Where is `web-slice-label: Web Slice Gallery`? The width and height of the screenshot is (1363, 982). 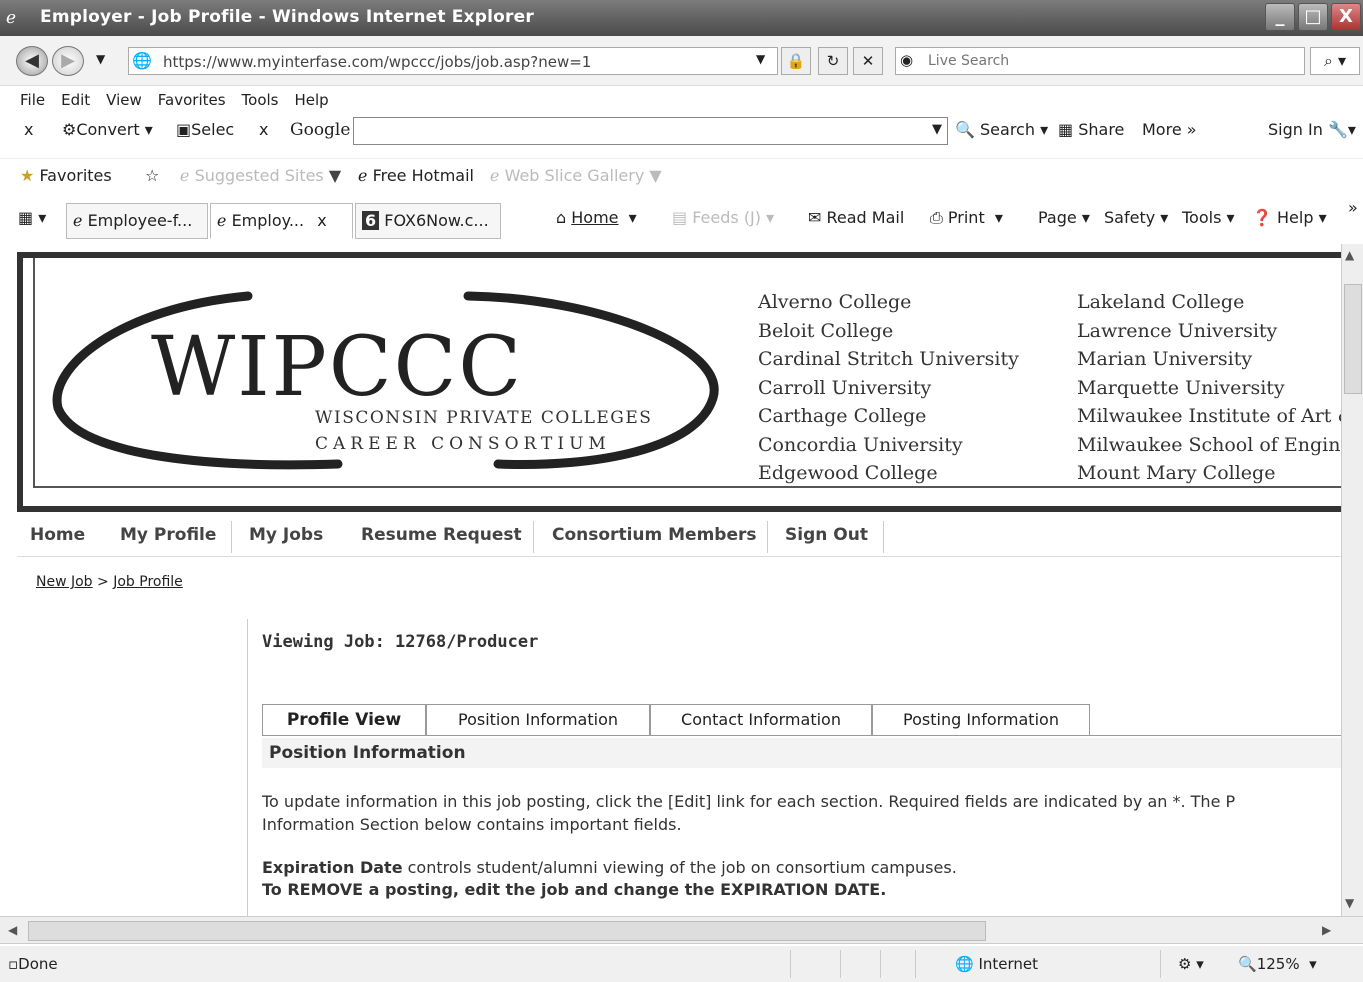
web-slice-label: Web Slice Gallery is located at coordinates (574, 175).